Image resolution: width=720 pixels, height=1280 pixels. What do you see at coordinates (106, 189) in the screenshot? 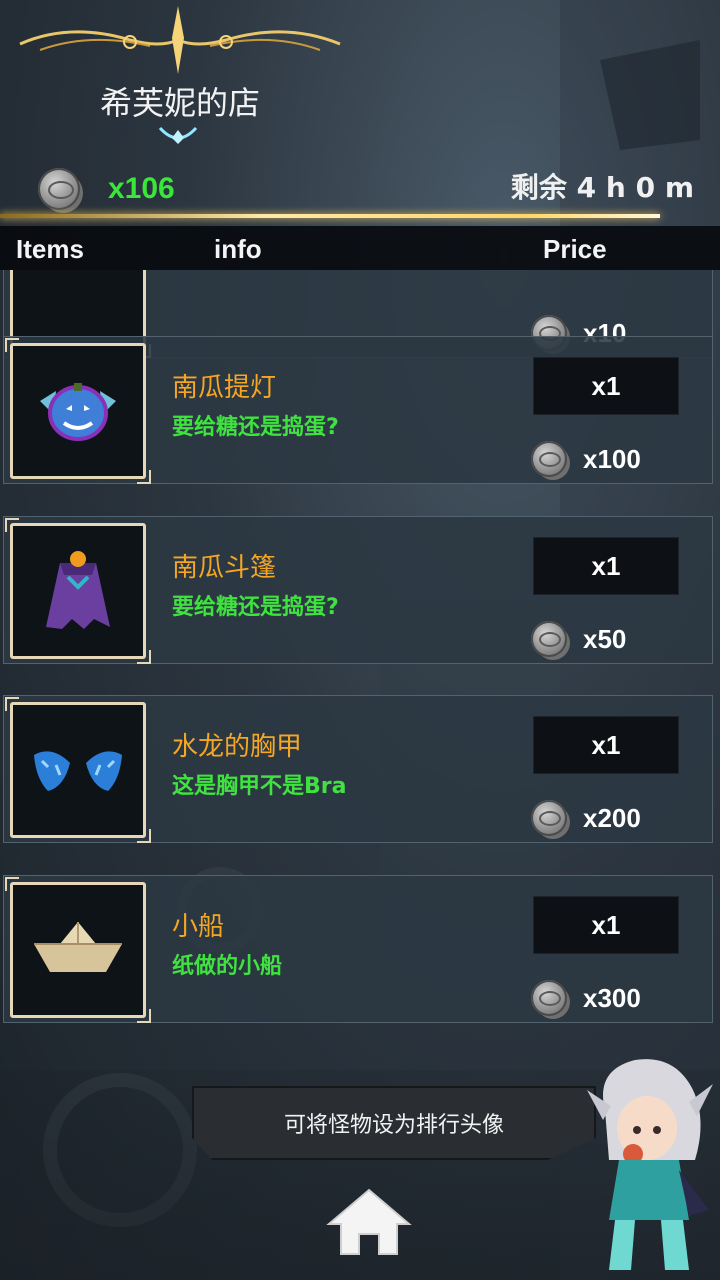
I see `coin-balance: x106` at bounding box center [106, 189].